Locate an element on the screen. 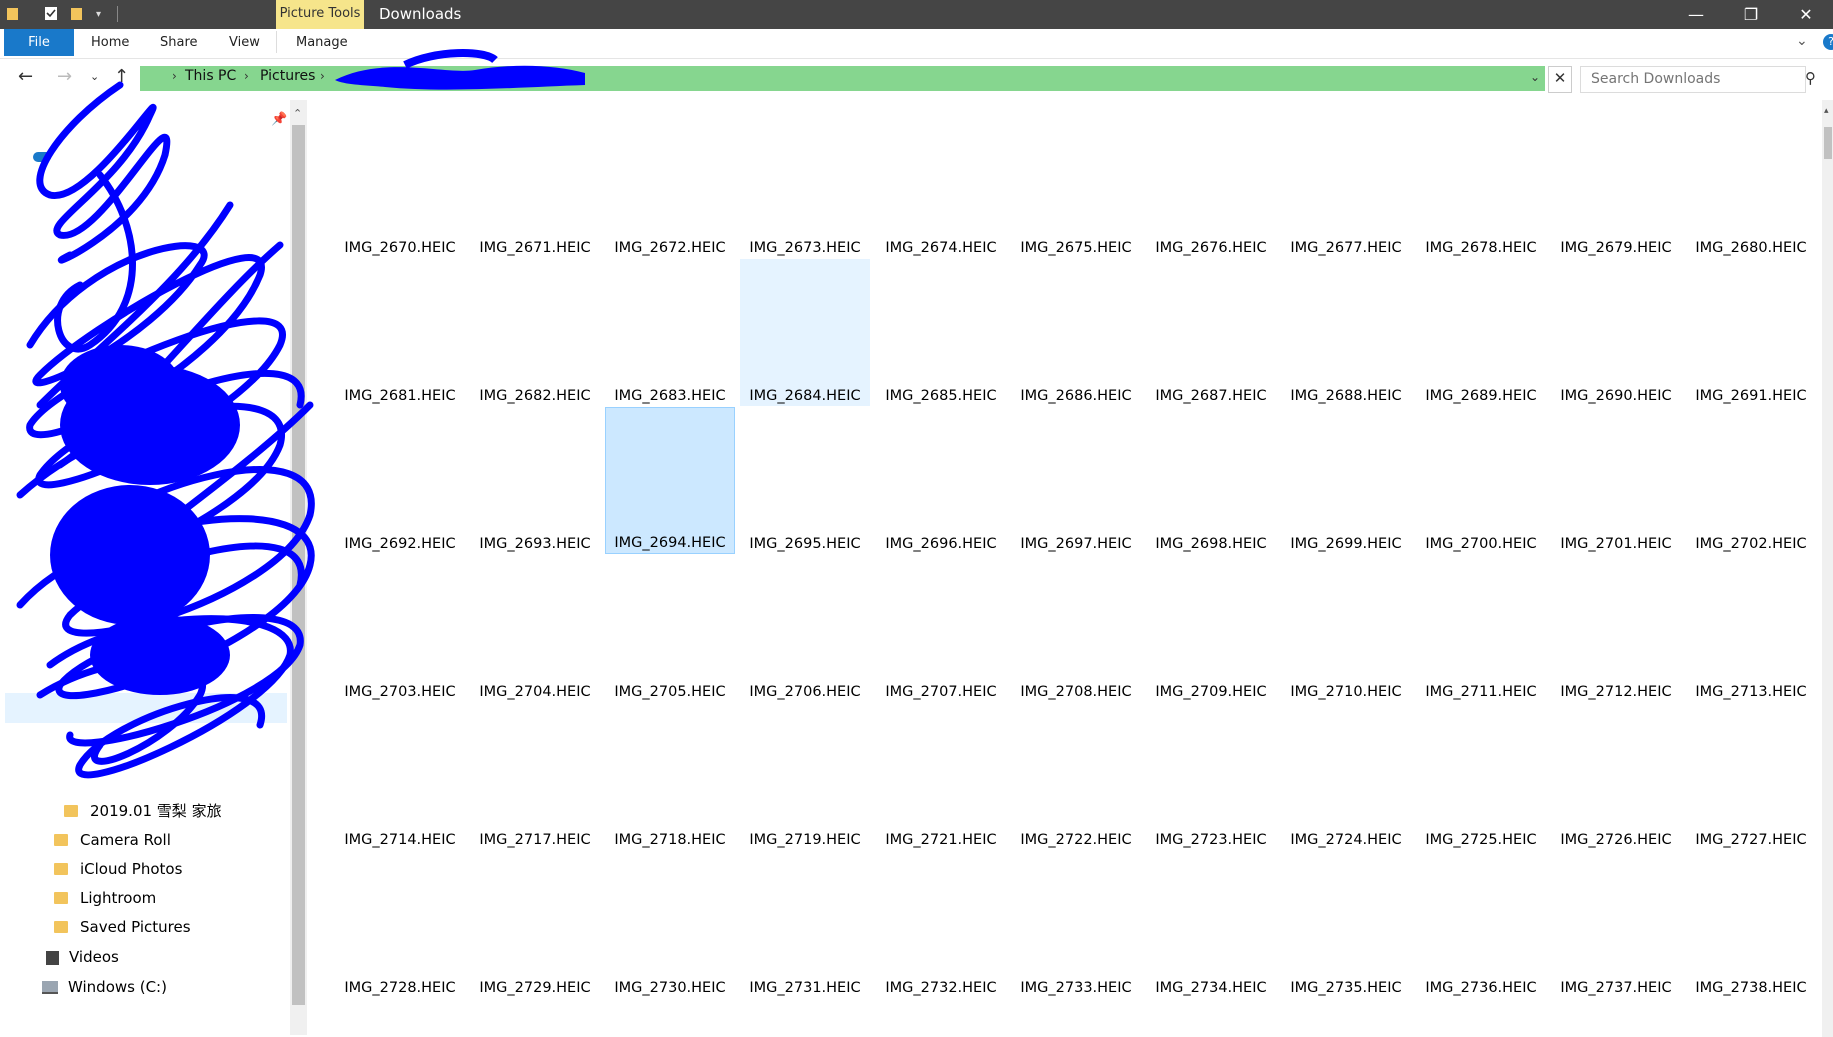  file-item: IMG_2737.HEIC is located at coordinates (1616, 924).